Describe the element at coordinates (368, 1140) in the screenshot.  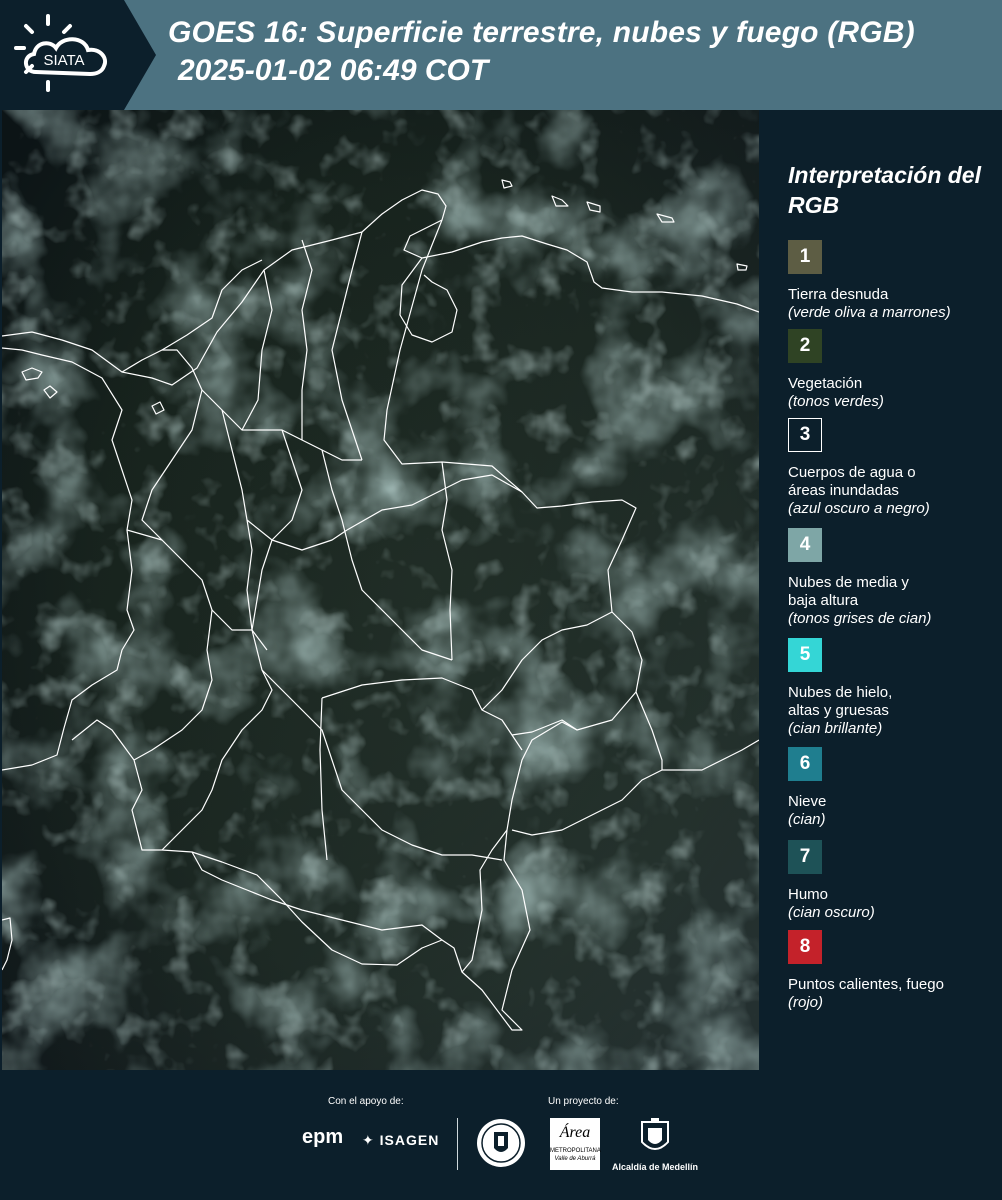
I see `isagen-icon: ✦` at that location.